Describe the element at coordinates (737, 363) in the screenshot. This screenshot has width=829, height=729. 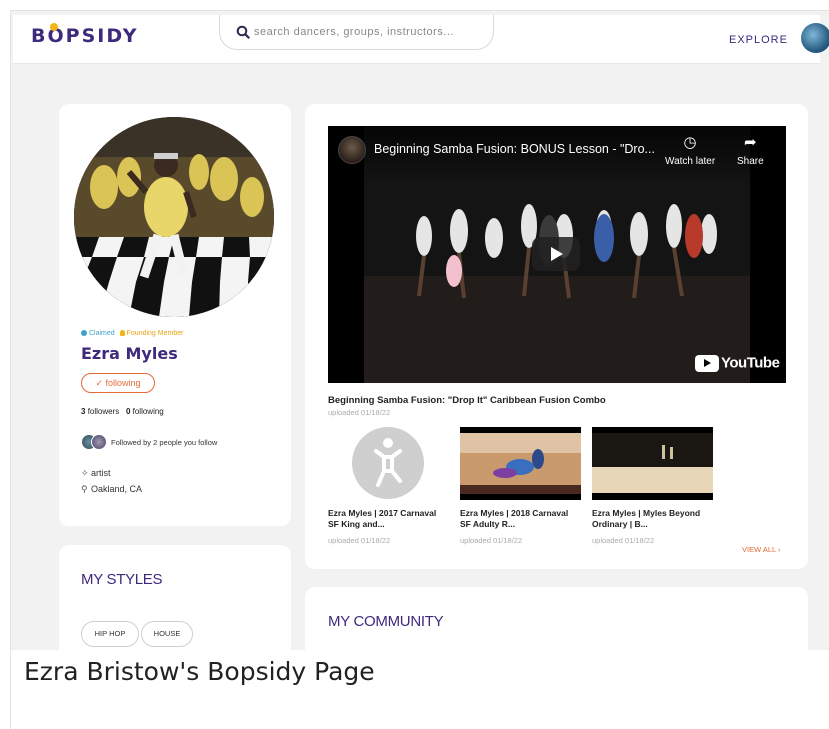
I see `youtube-logo: YouTube` at that location.